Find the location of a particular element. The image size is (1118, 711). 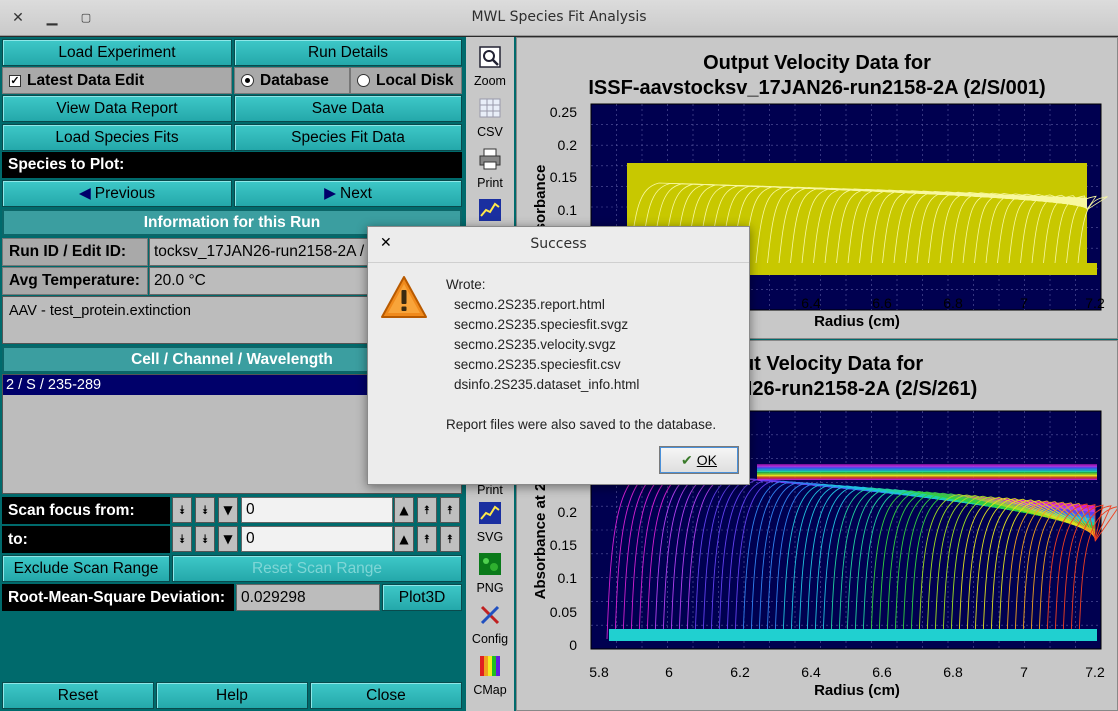

next-label: Next is located at coordinates (356, 193).